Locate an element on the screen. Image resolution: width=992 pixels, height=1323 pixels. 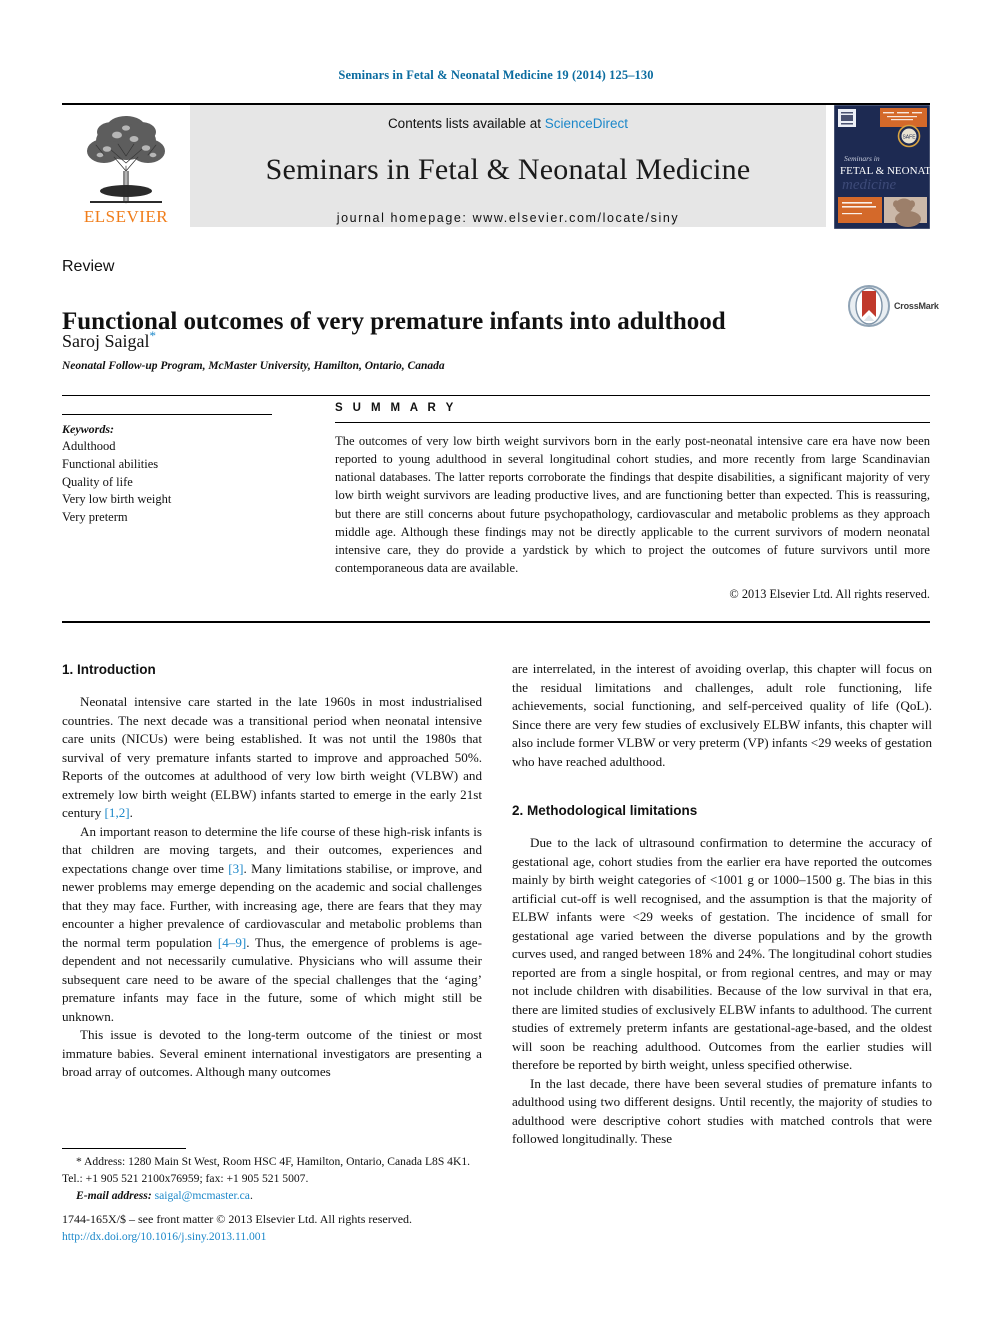
footnote-rule is located at coordinates (124, 1148).